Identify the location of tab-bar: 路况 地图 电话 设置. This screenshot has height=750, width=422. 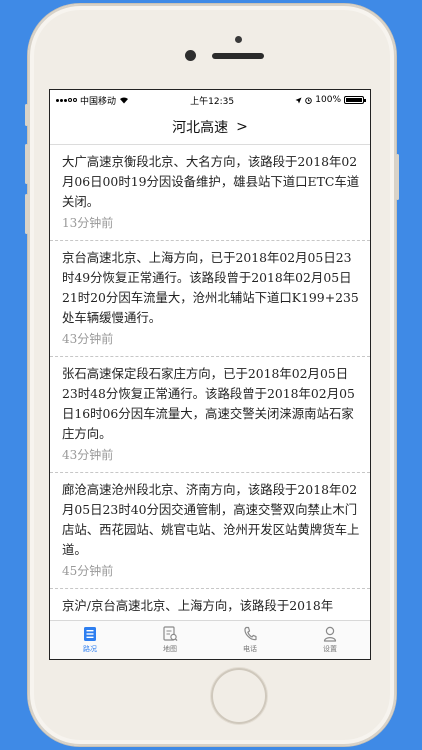
(210, 639).